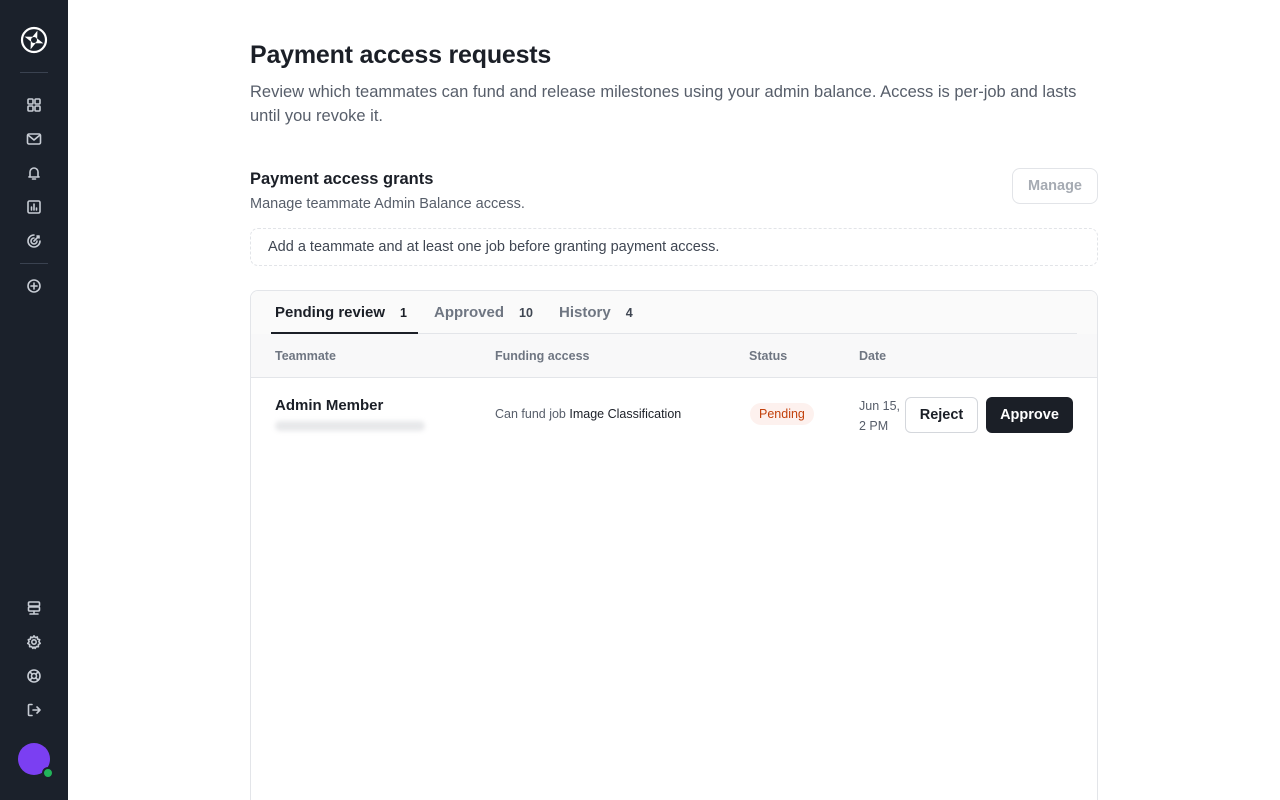 Image resolution: width=1280 pixels, height=800 pixels. I want to click on teammate-email-redacted, so click(350, 426).